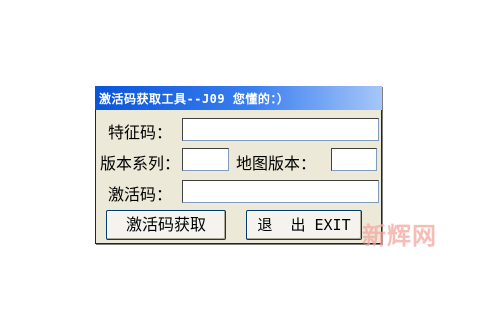  I want to click on get-activation-code-button: 激活码获取, so click(166, 225).